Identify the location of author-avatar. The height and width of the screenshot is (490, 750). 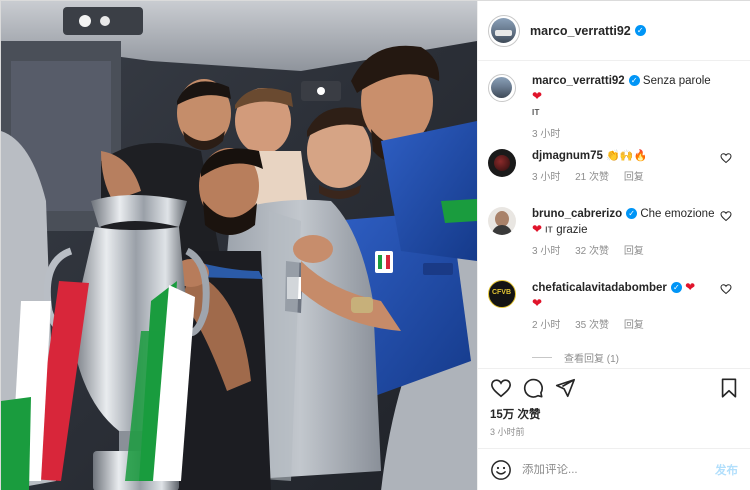
(504, 30).